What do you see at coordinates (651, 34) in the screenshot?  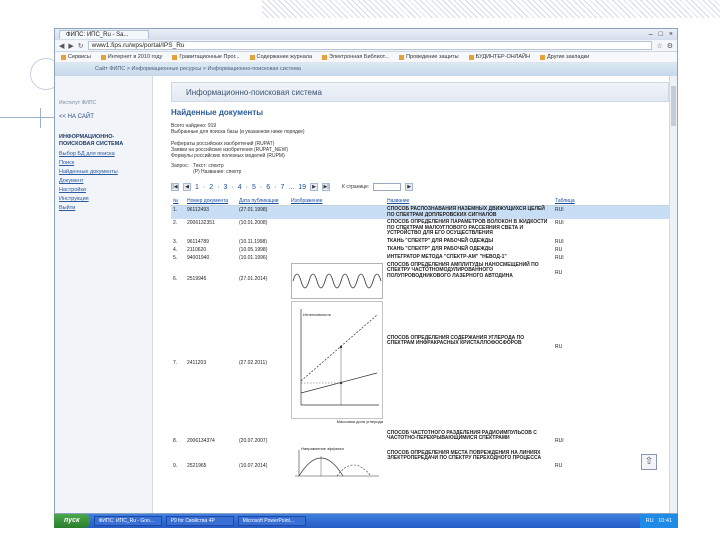 I see `minimize-icon: –` at bounding box center [651, 34].